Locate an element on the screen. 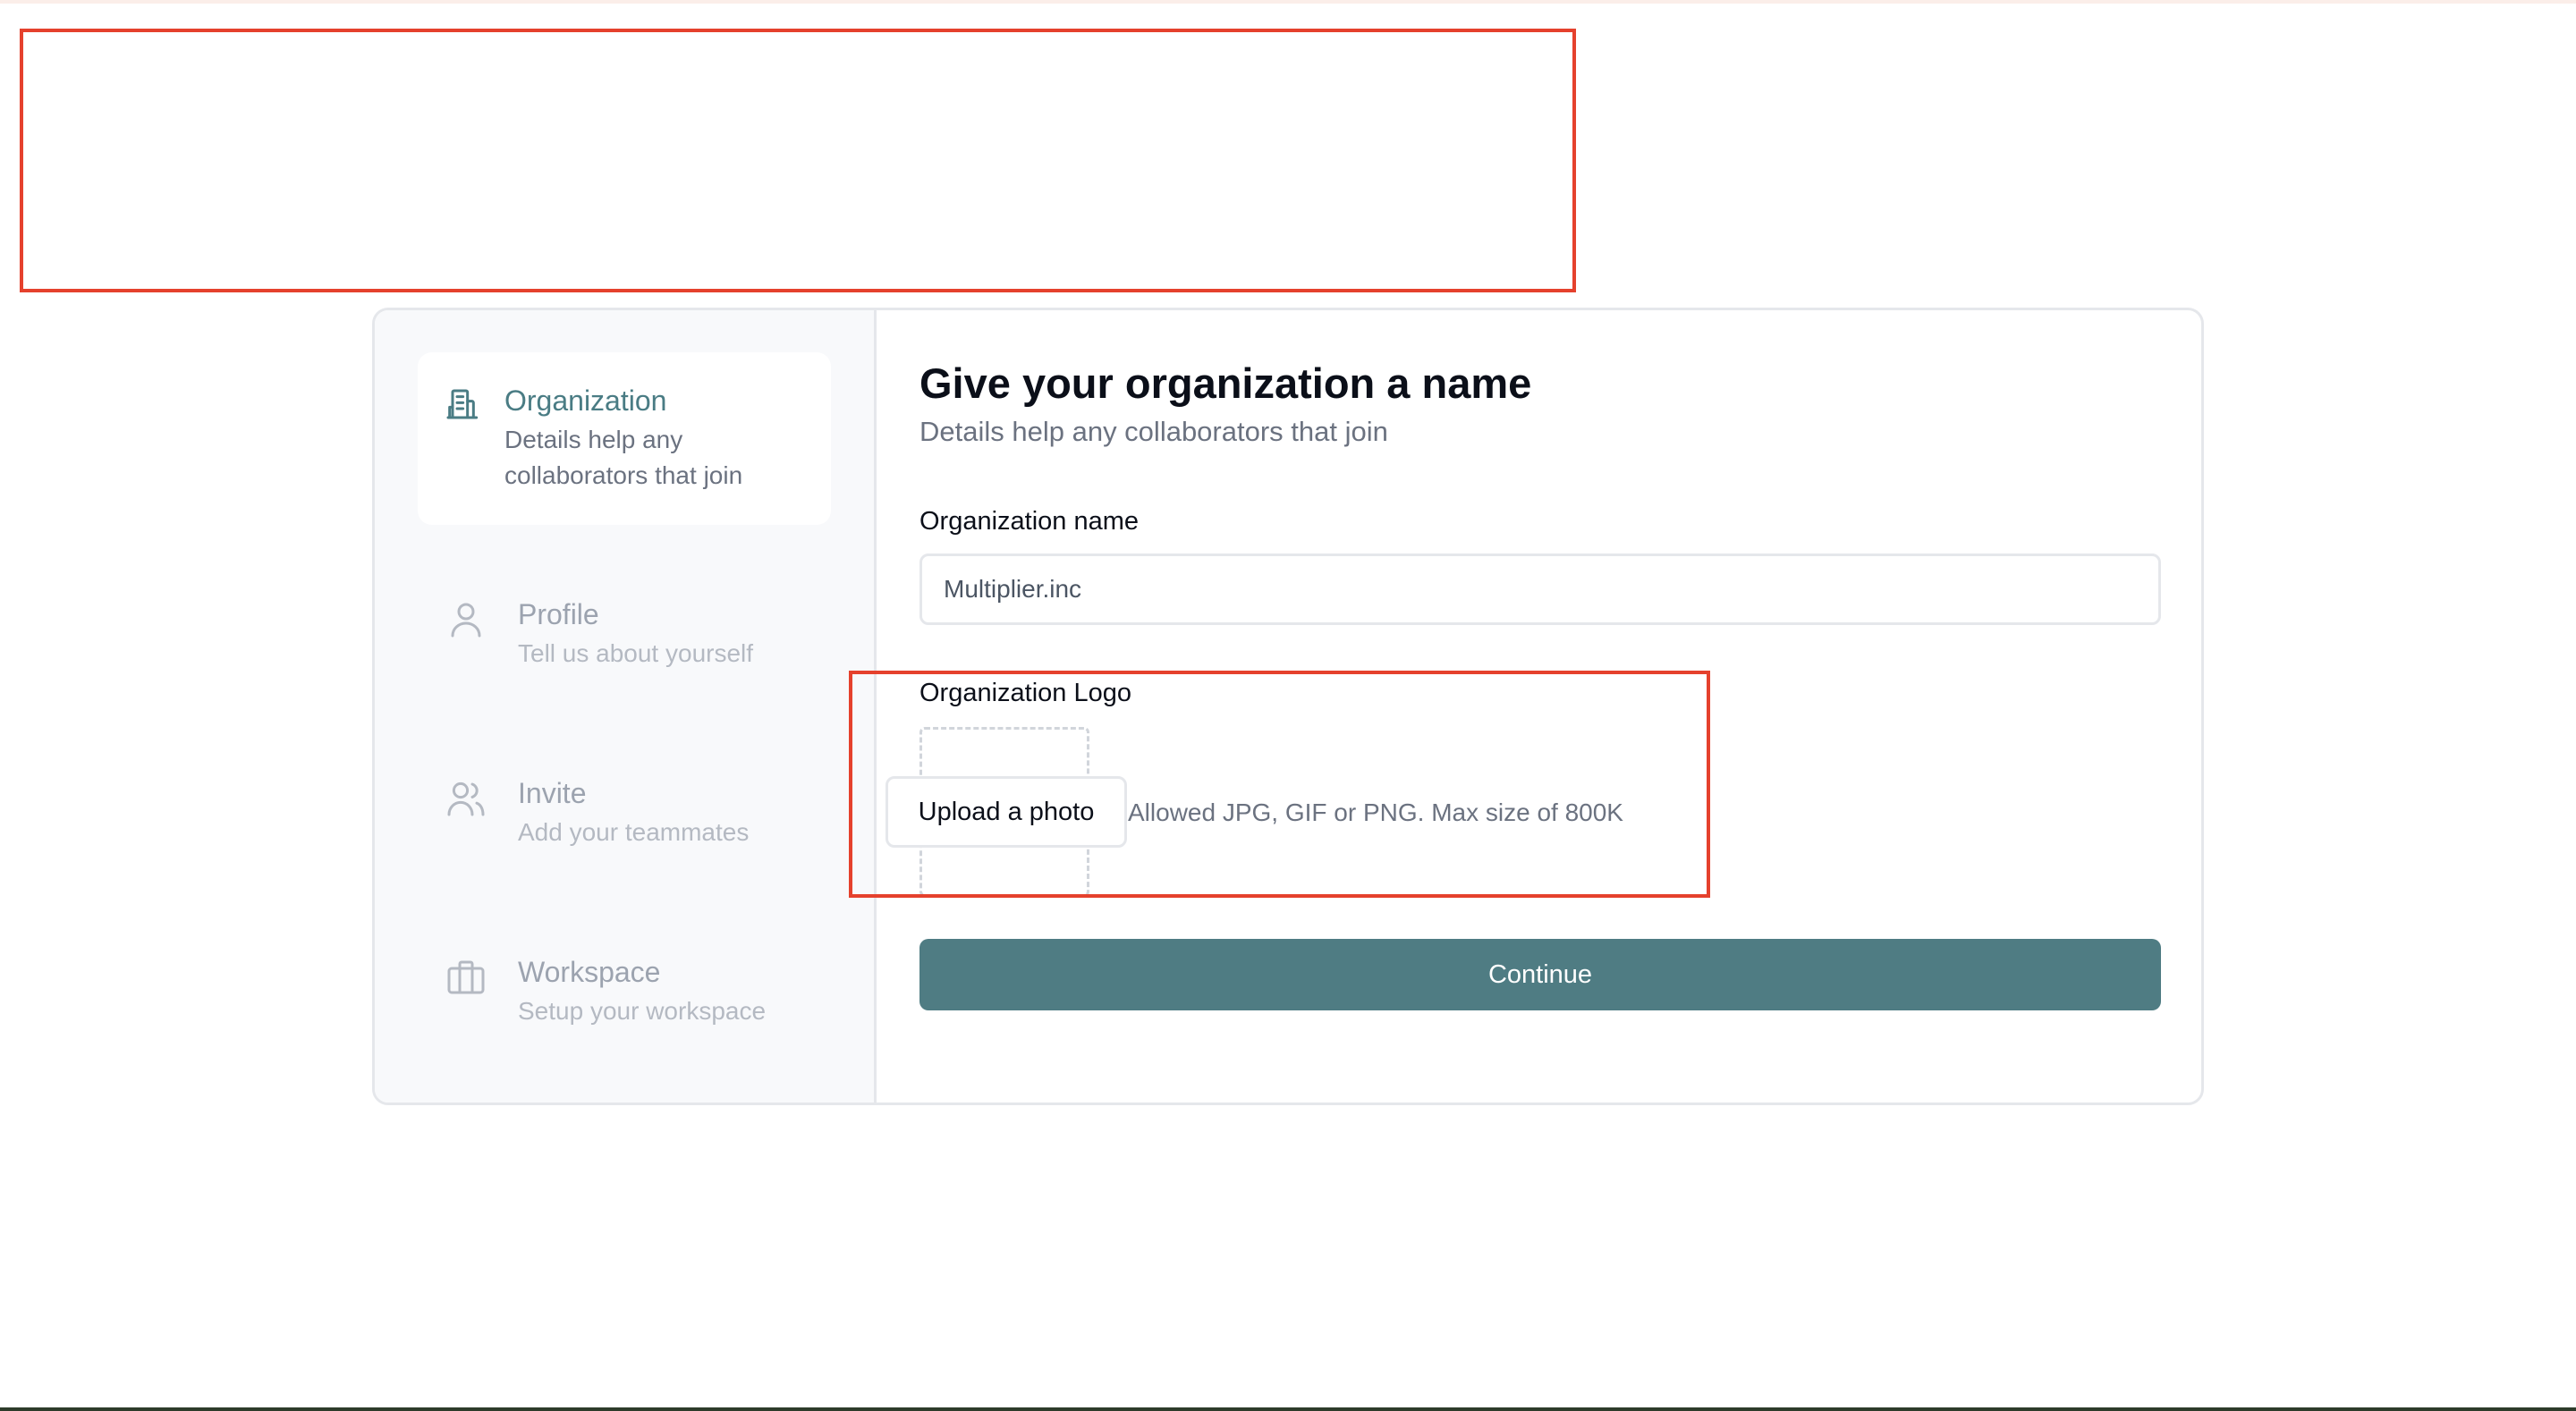 Image resolution: width=2576 pixels, height=1411 pixels. step-title: Profile is located at coordinates (558, 614).